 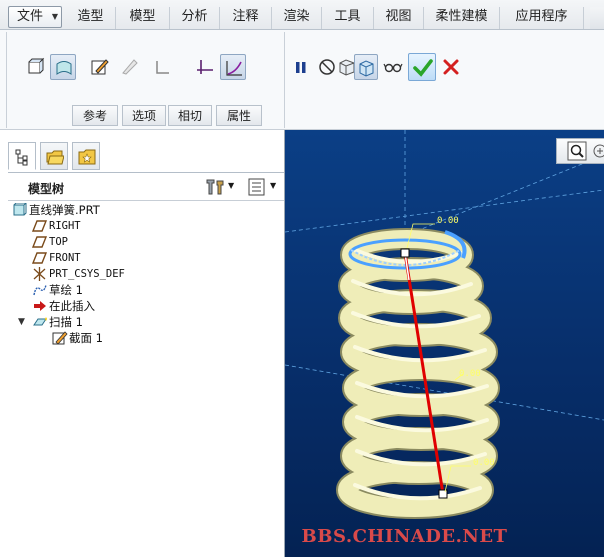 What do you see at coordinates (443, 494) in the screenshot?
I see `end-handle` at bounding box center [443, 494].